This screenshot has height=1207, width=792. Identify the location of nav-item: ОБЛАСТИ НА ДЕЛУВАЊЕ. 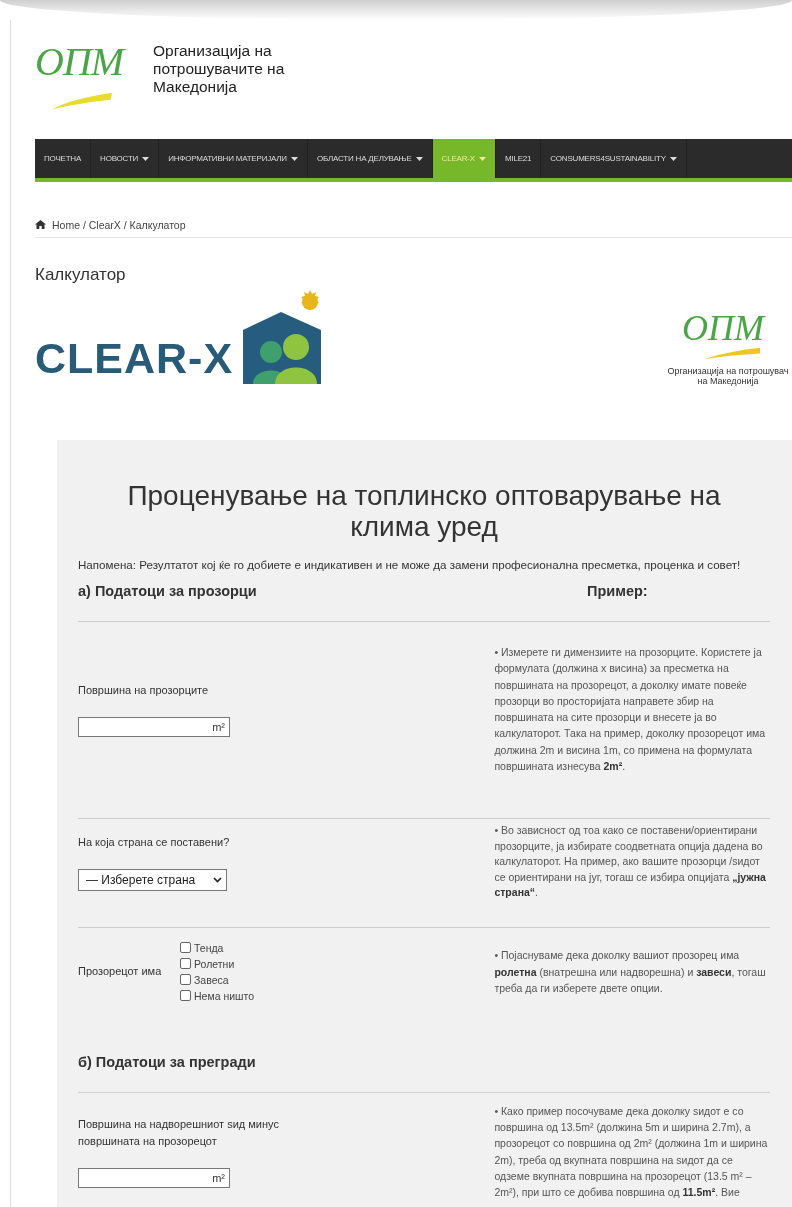
(370, 158).